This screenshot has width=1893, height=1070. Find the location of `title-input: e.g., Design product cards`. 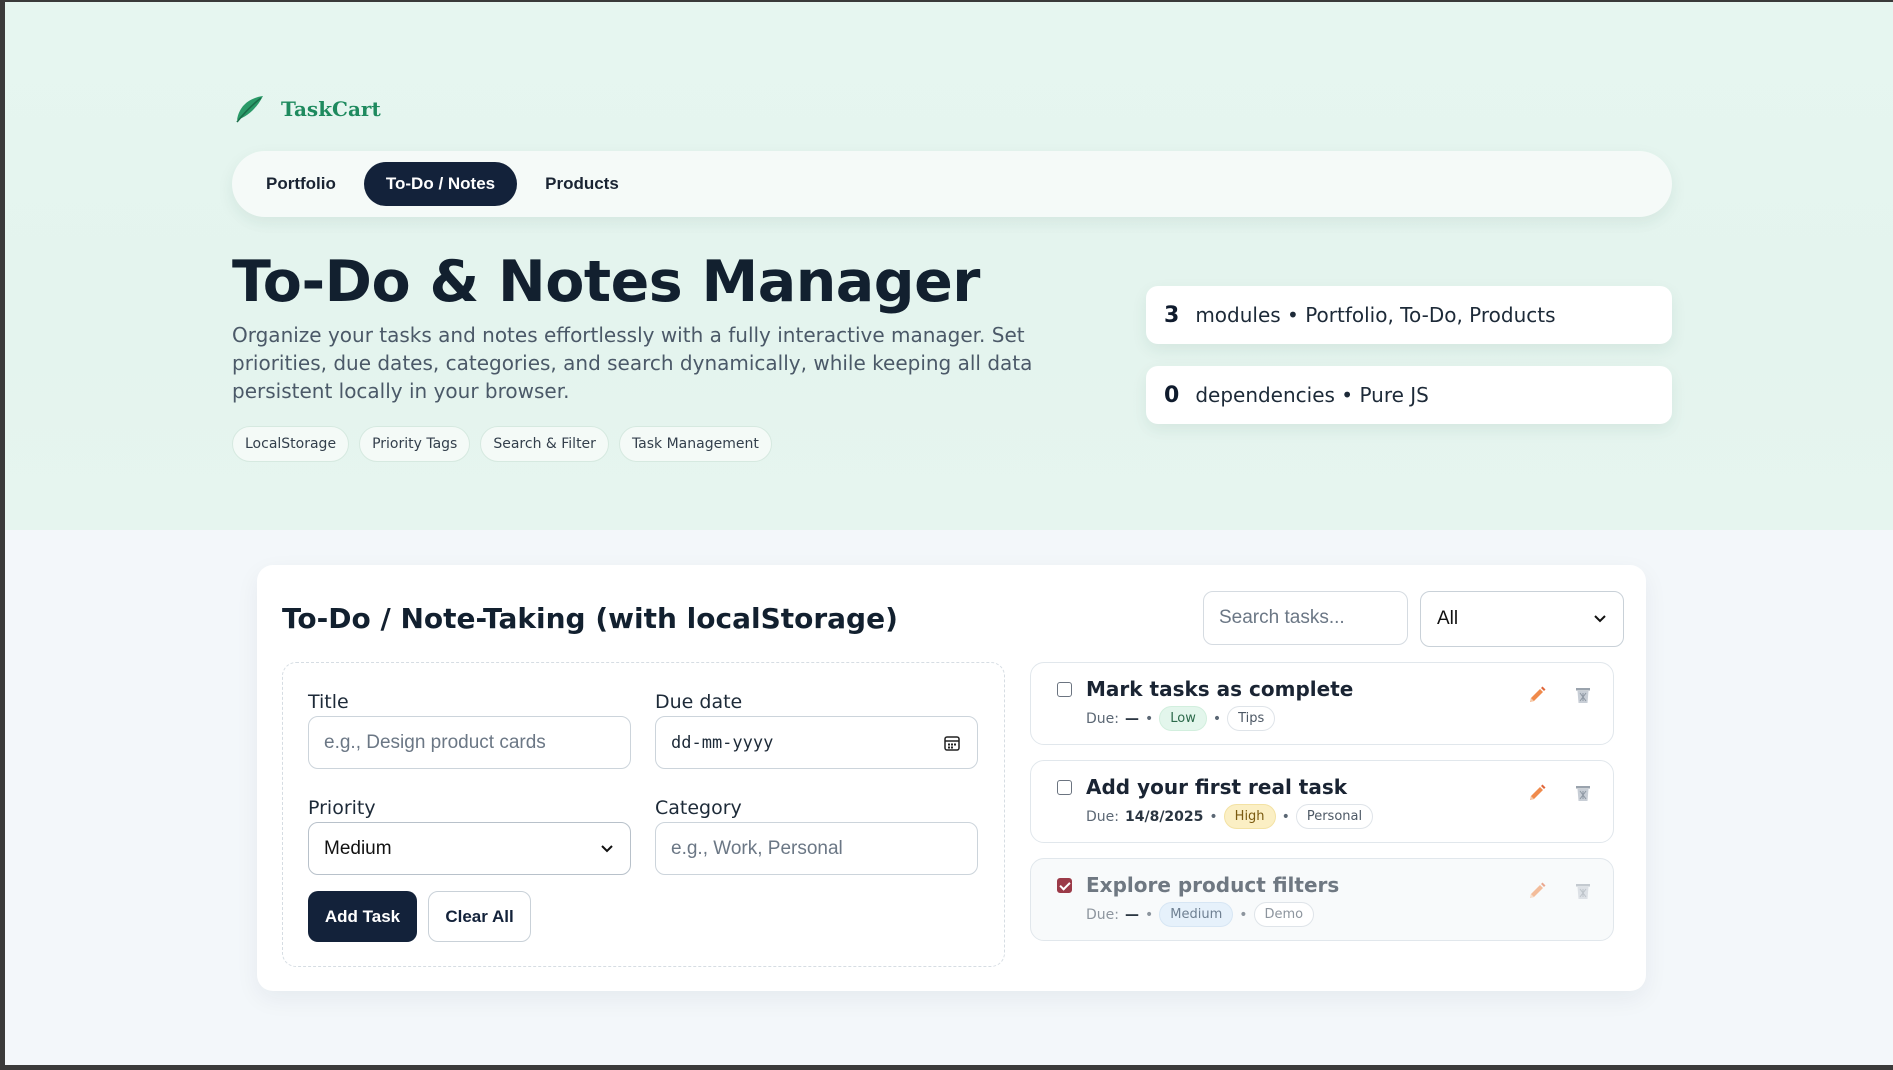

title-input: e.g., Design product cards is located at coordinates (469, 742).